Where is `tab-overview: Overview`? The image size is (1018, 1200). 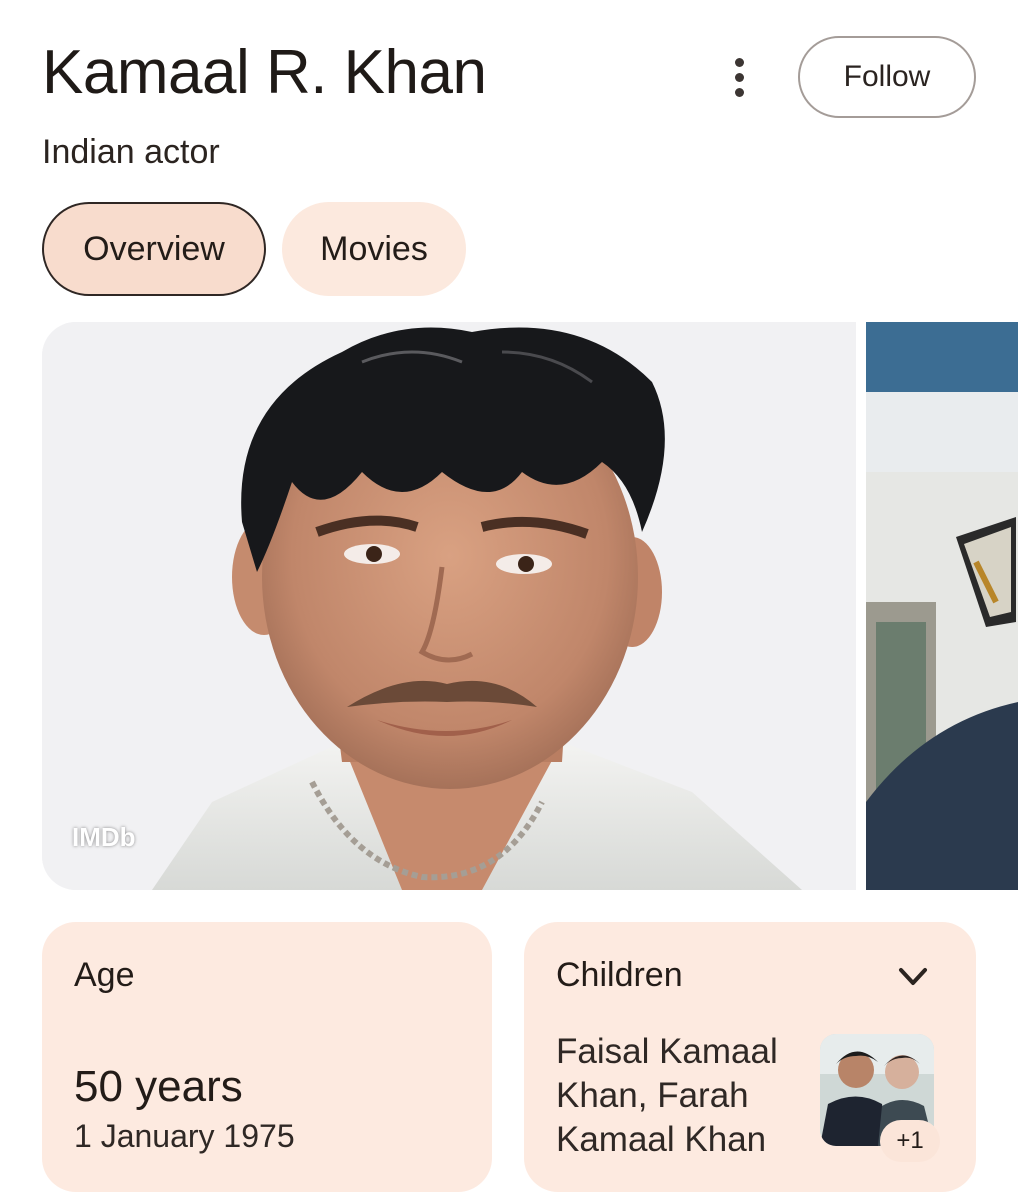
tab-overview: Overview is located at coordinates (154, 249).